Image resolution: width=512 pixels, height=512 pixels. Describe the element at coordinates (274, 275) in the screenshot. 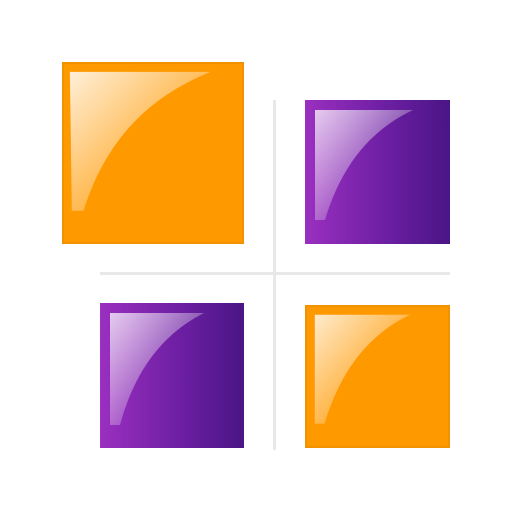

I see `vertical-divider` at that location.